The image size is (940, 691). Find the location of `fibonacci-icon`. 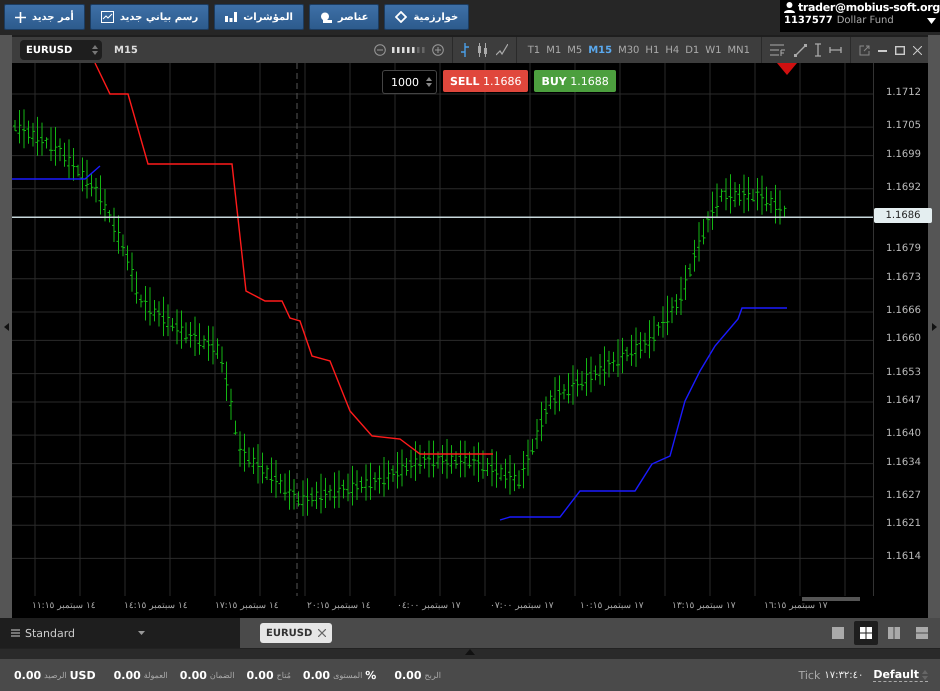

fibonacci-icon is located at coordinates (778, 50).